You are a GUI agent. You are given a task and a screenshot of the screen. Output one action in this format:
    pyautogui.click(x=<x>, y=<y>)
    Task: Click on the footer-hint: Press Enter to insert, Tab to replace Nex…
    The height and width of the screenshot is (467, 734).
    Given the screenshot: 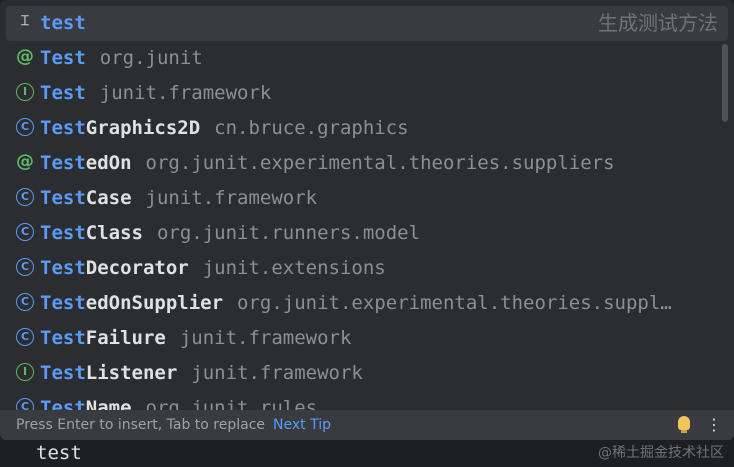 What is the action you would take?
    pyautogui.click(x=173, y=425)
    